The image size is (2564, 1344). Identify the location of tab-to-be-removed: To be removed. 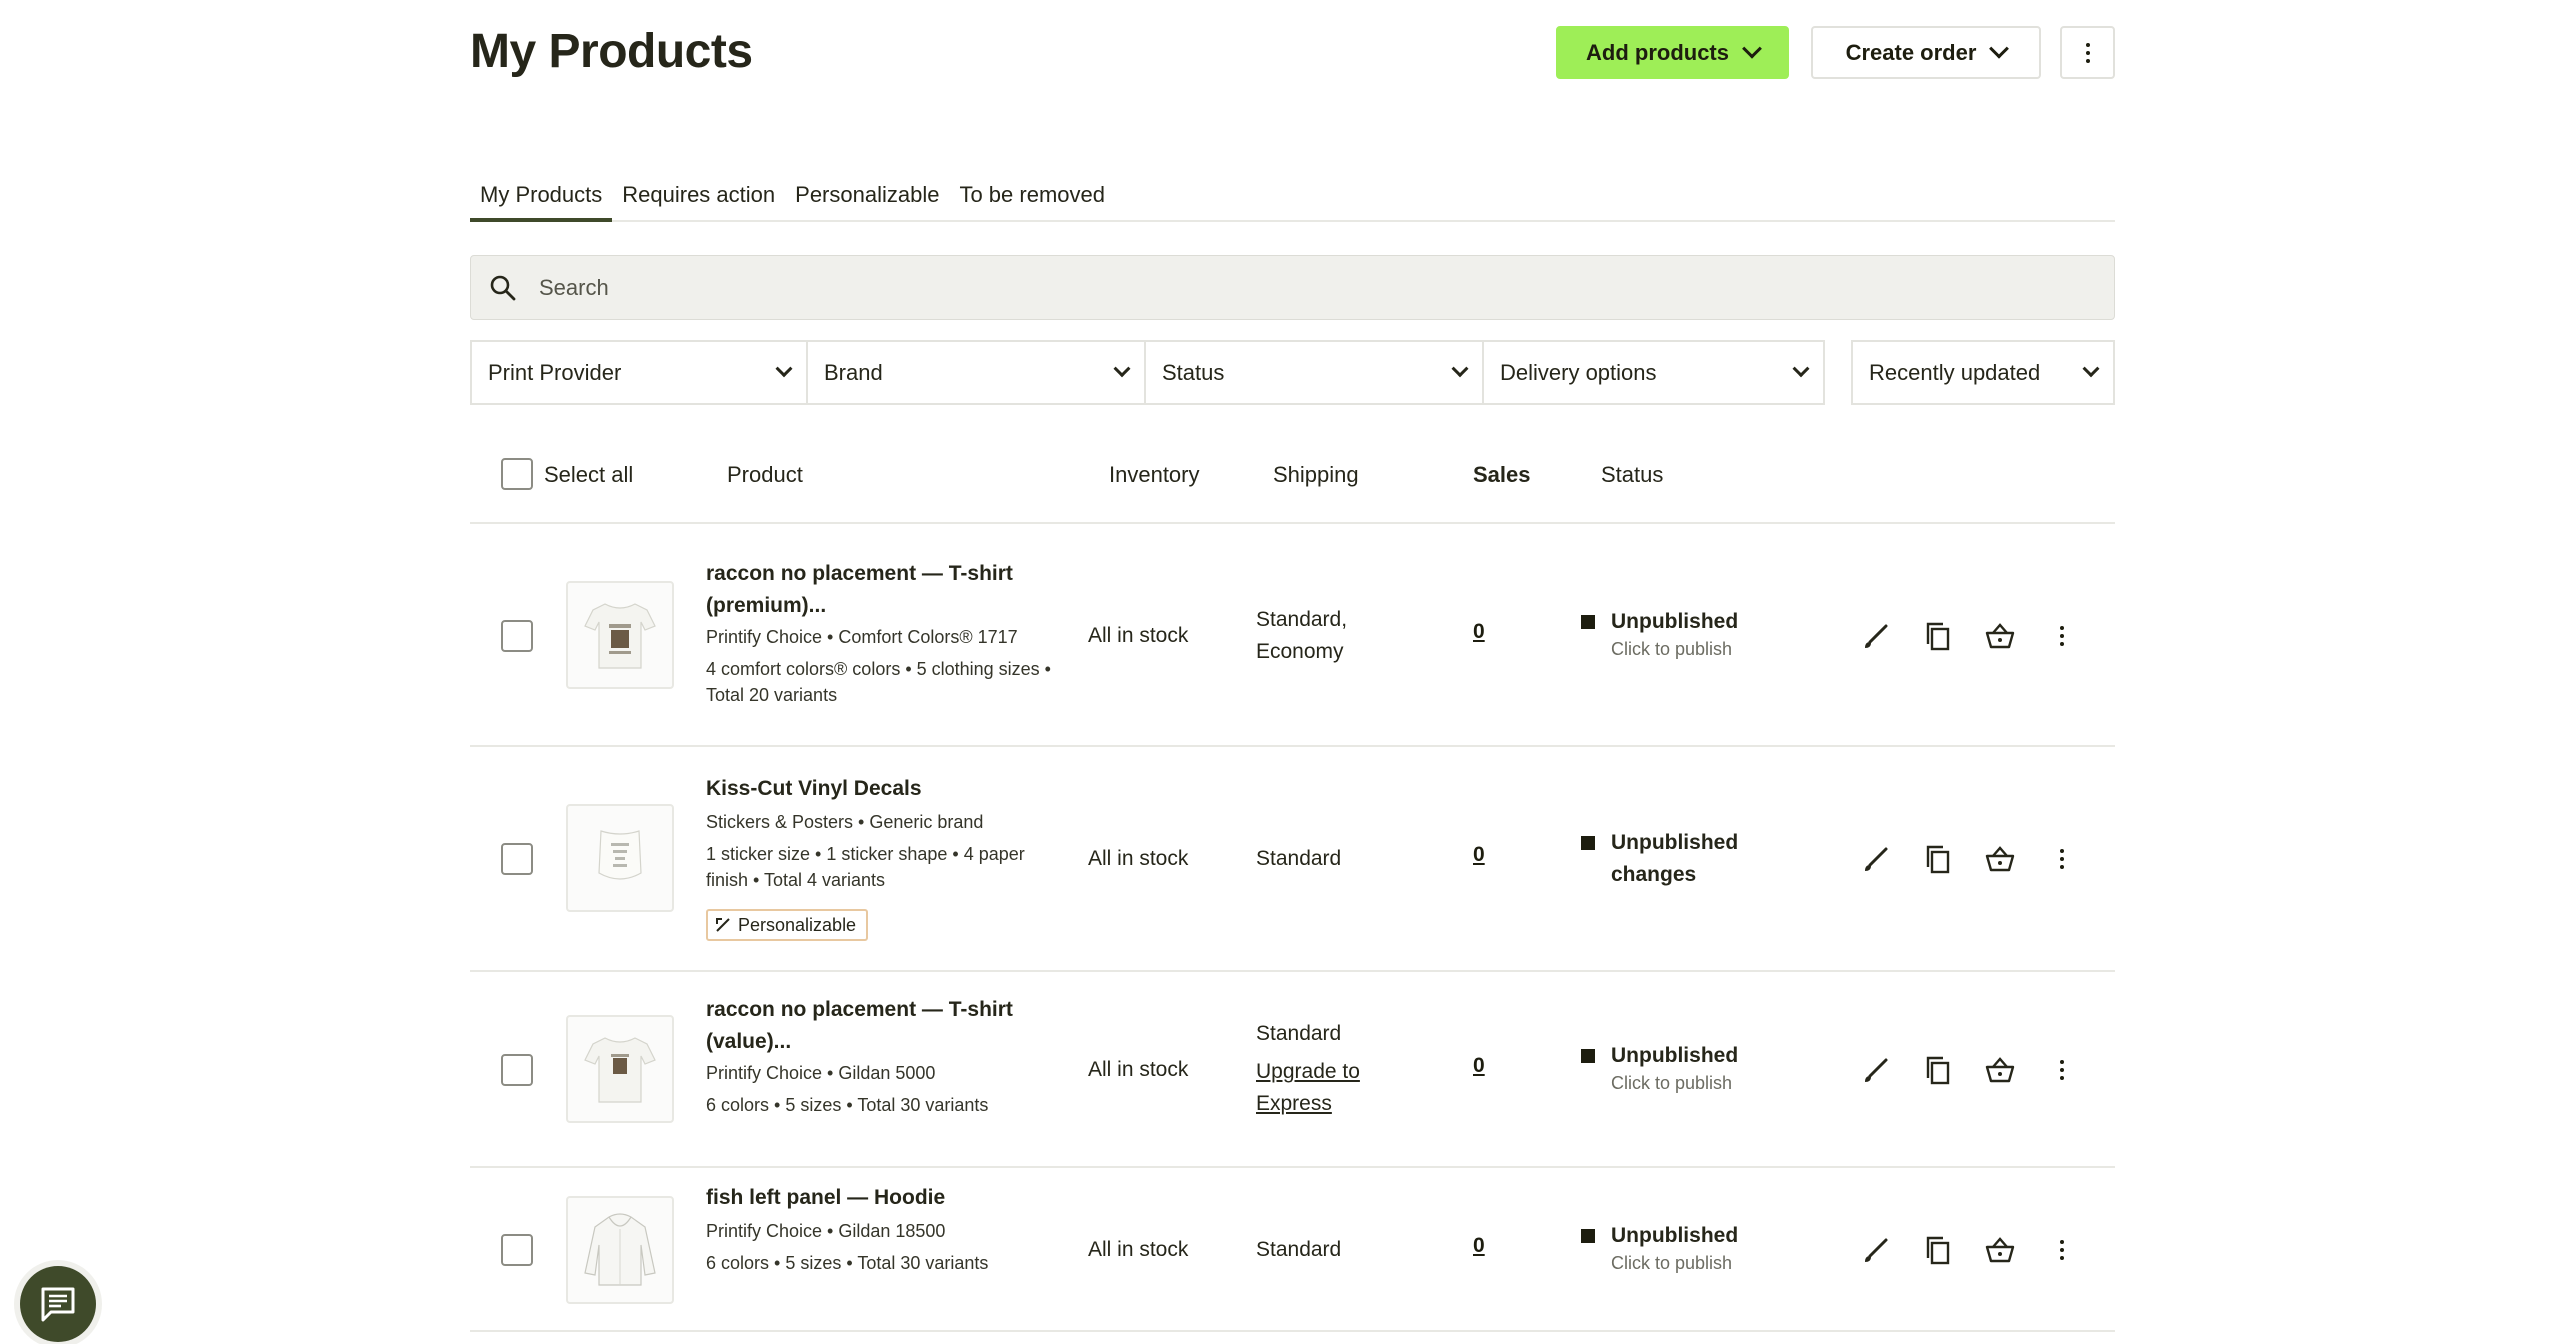
(1032, 199).